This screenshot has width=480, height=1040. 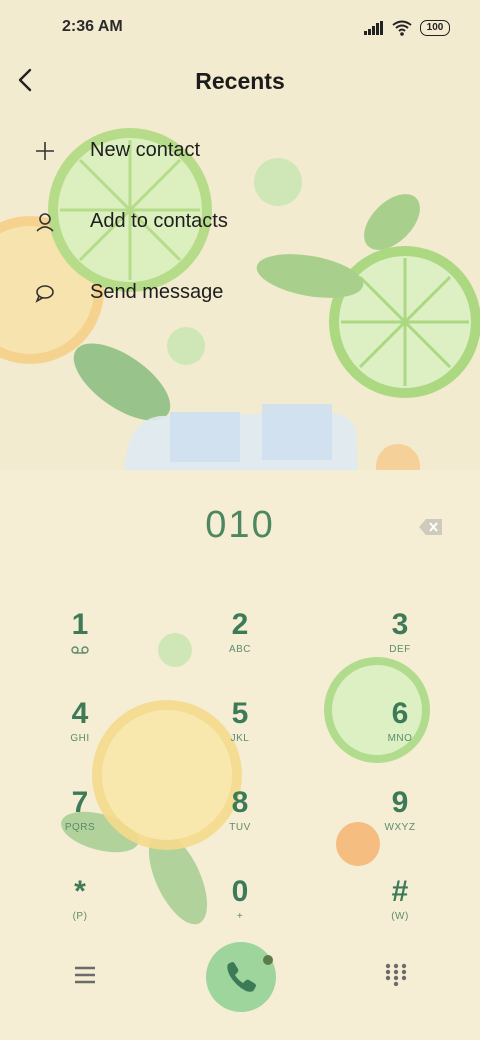 What do you see at coordinates (402, 28) in the screenshot?
I see `wifi-icon` at bounding box center [402, 28].